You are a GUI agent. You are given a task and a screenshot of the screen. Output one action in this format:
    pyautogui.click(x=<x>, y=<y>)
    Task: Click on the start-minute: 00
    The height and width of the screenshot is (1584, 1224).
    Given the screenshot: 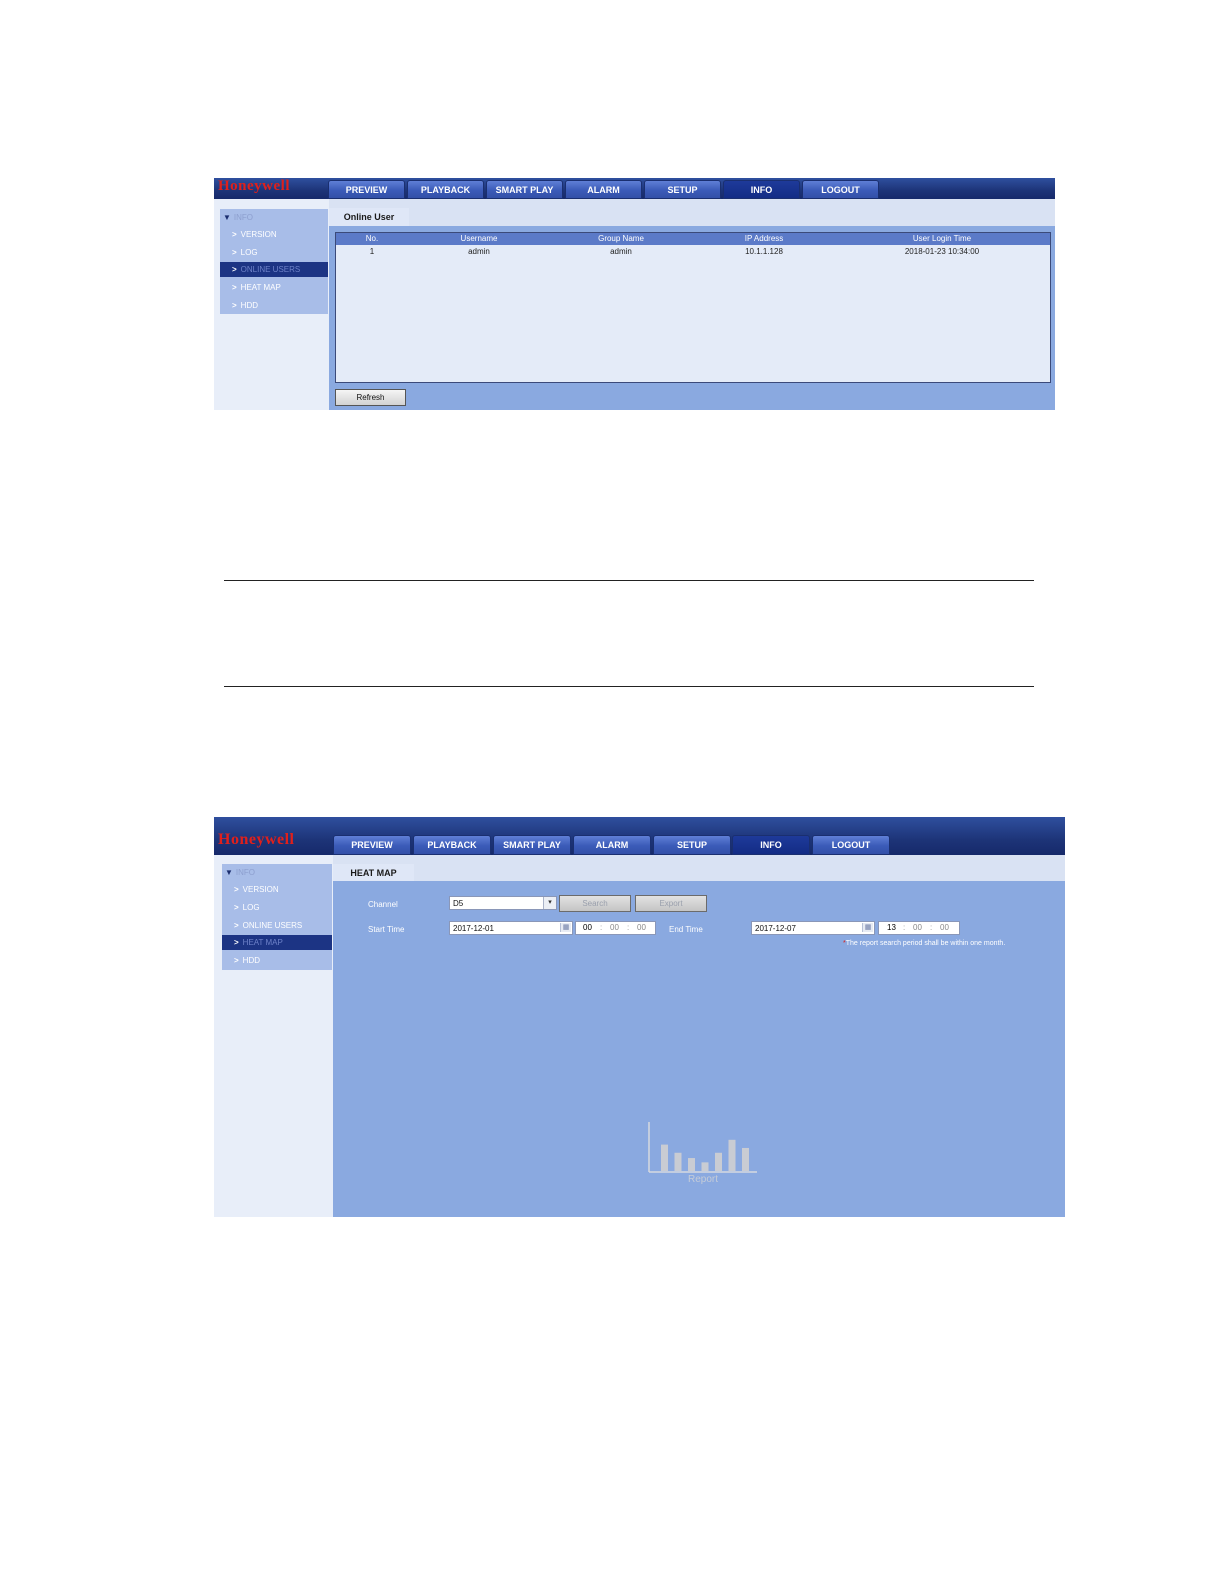 What is the action you would take?
    pyautogui.click(x=614, y=927)
    